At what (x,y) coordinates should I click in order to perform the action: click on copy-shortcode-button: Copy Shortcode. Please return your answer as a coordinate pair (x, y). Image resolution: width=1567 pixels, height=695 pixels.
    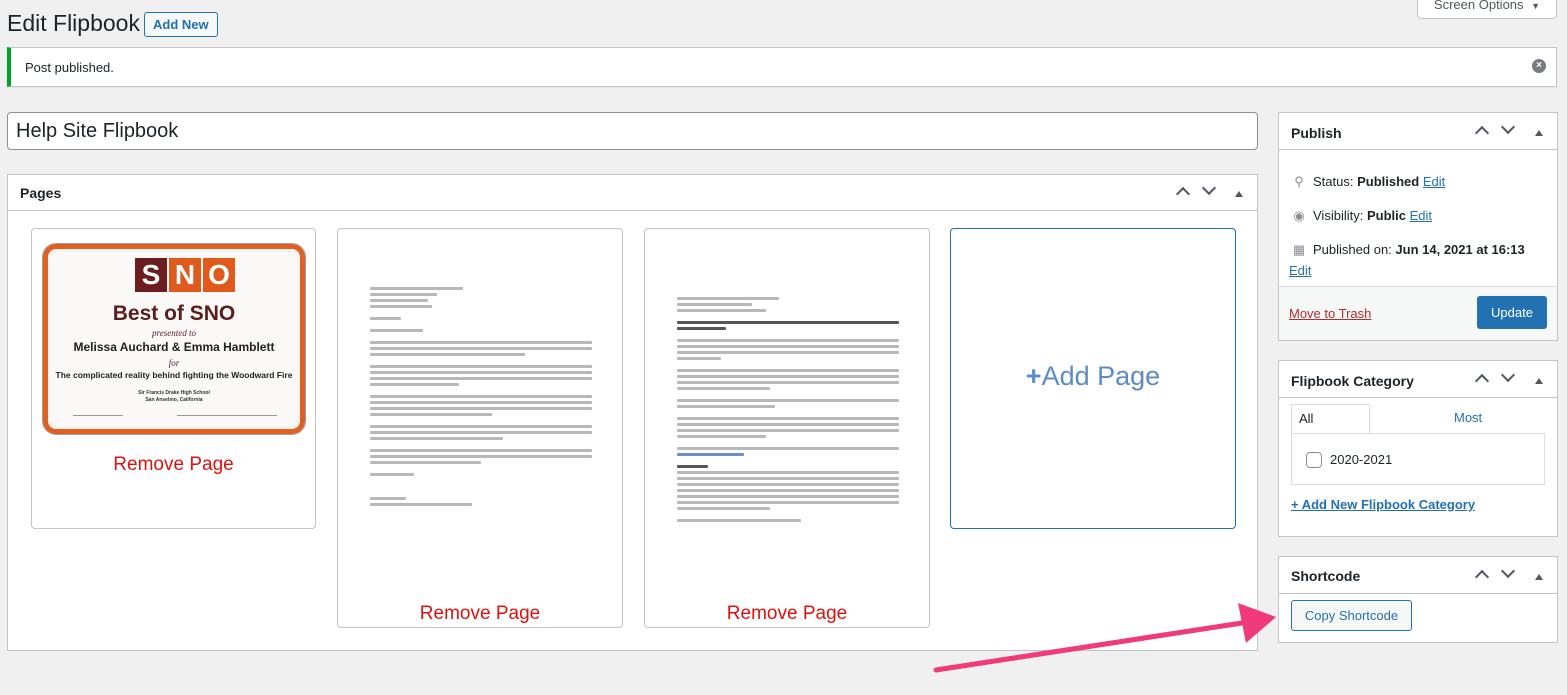
    Looking at the image, I should click on (1351, 615).